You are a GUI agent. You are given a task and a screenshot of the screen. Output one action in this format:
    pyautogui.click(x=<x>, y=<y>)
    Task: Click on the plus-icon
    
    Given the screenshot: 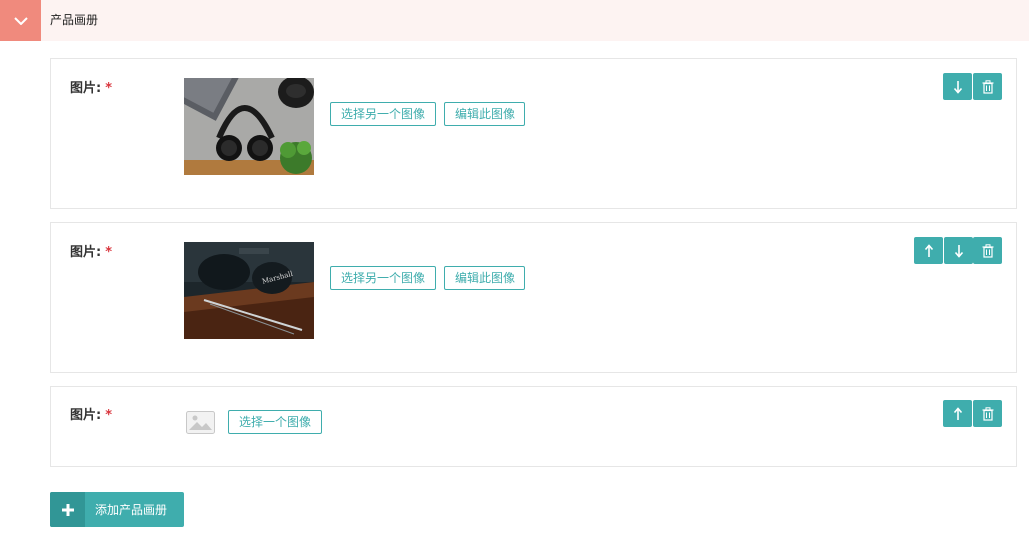 What is the action you would take?
    pyautogui.click(x=67, y=509)
    